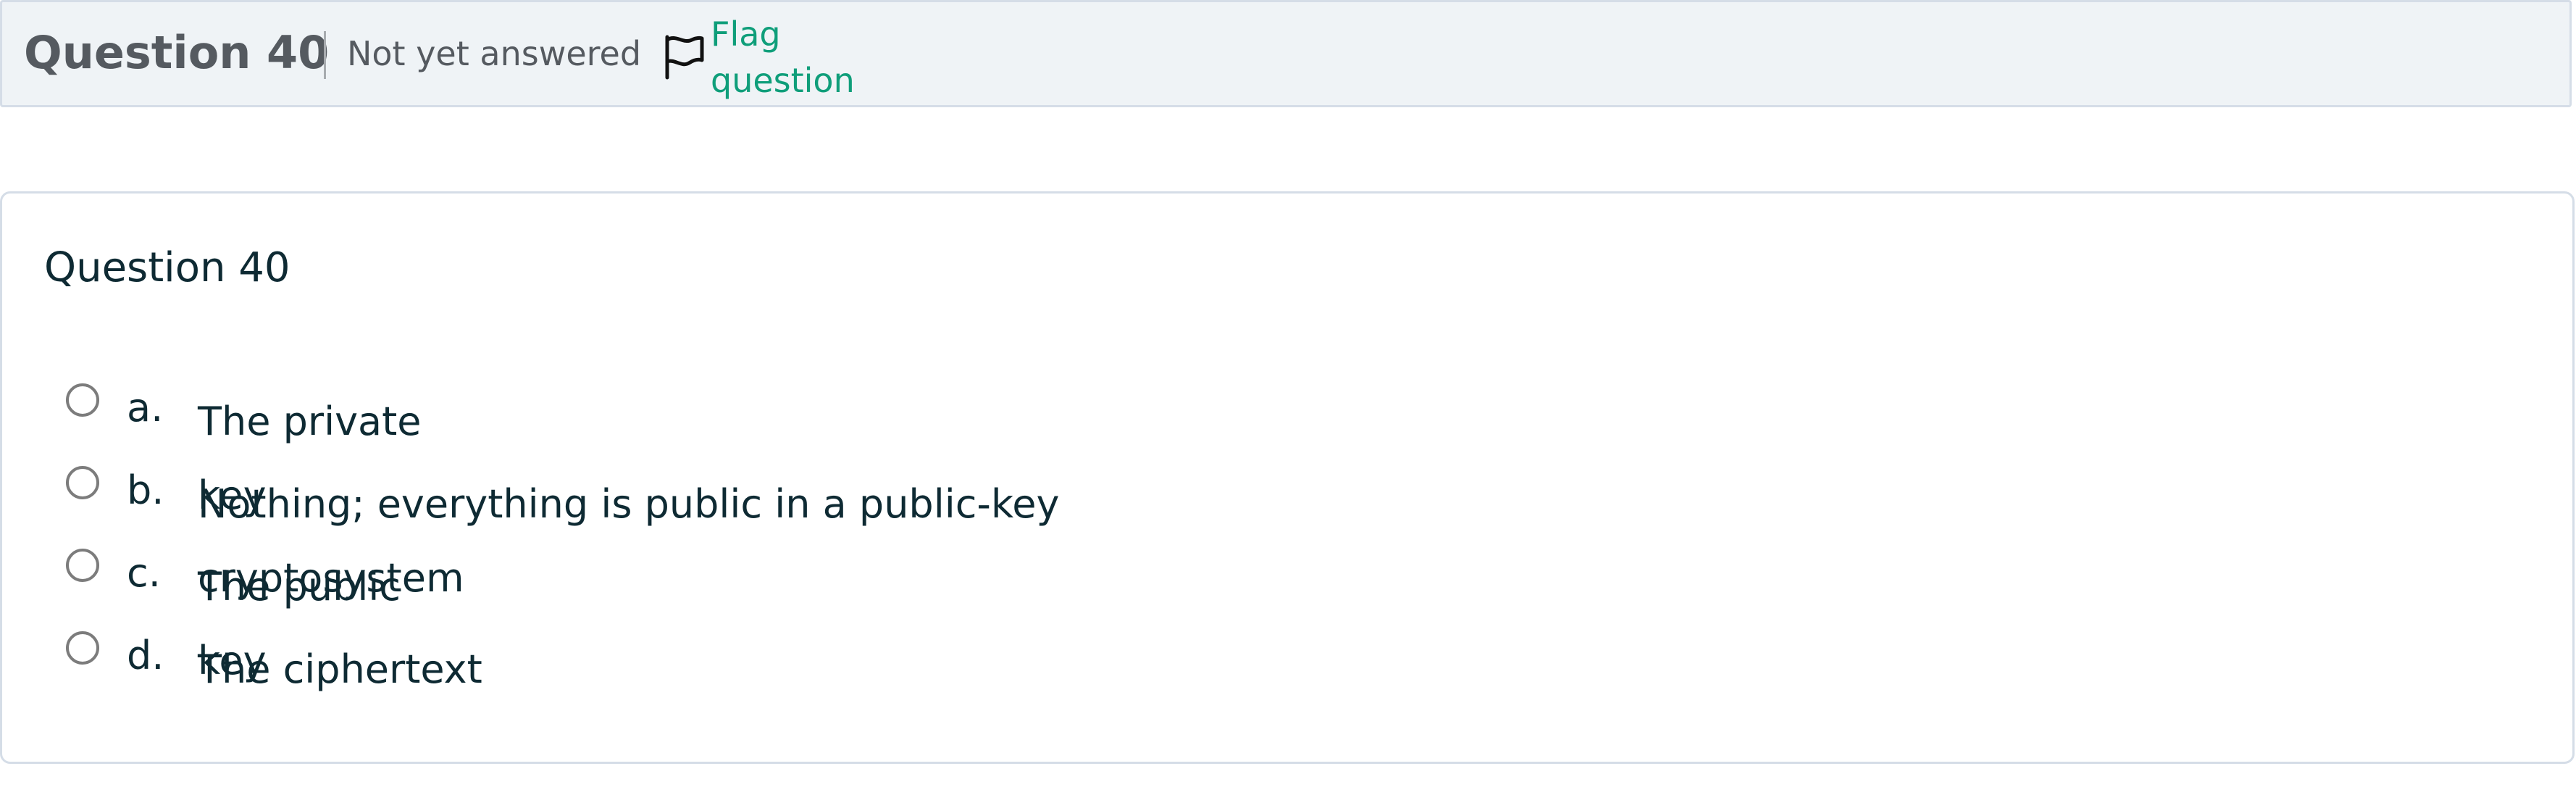  Describe the element at coordinates (798, 57) in the screenshot. I see `flag-question-link: Flag question` at that location.